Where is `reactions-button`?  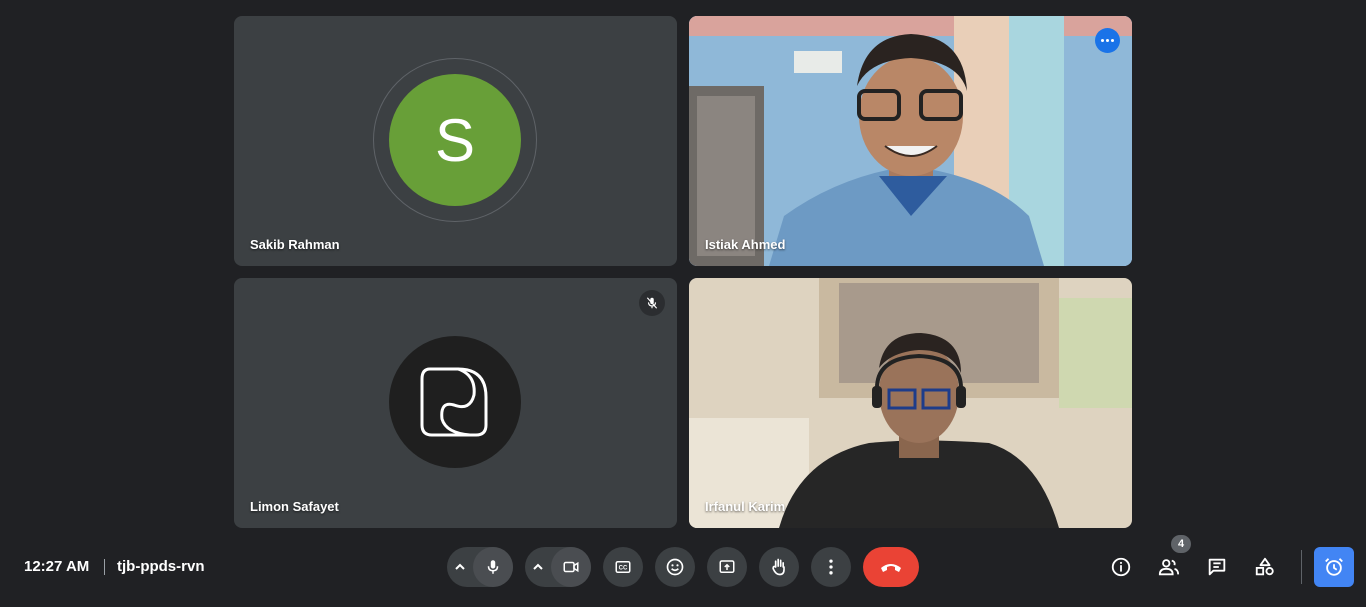
reactions-button is located at coordinates (675, 567).